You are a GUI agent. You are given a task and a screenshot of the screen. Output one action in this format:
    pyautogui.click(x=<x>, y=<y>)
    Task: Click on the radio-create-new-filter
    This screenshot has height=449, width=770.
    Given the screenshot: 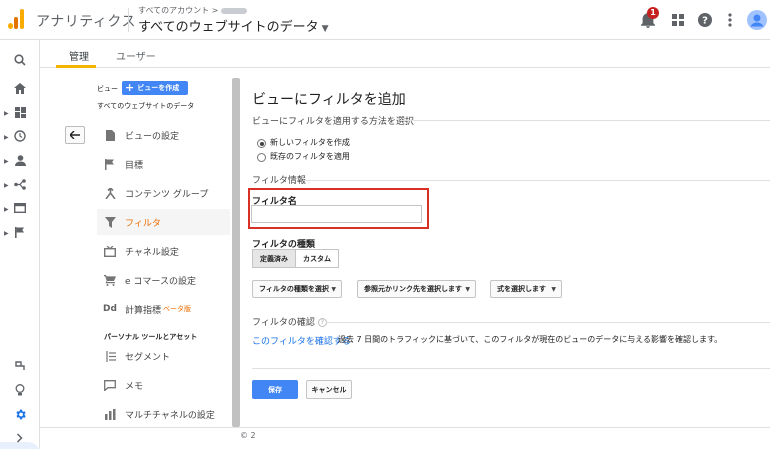 What is the action you would take?
    pyautogui.click(x=261, y=143)
    